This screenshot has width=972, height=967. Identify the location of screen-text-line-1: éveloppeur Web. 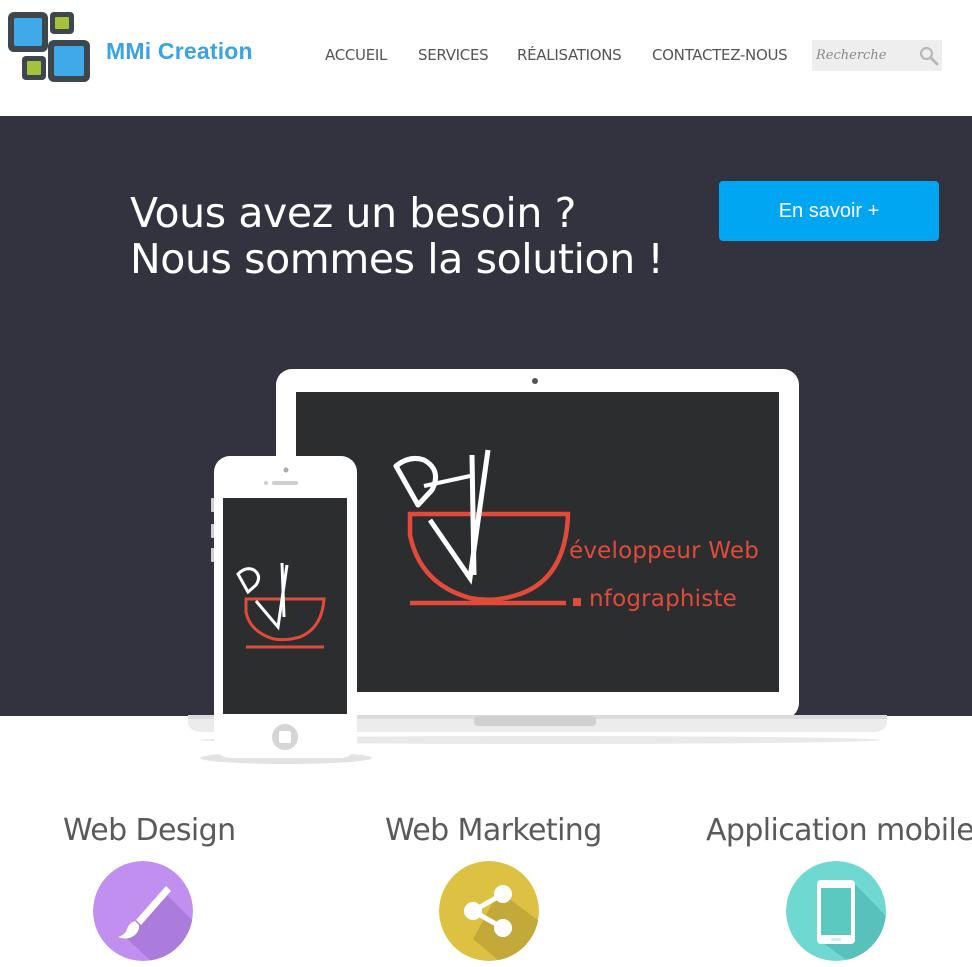
(664, 551).